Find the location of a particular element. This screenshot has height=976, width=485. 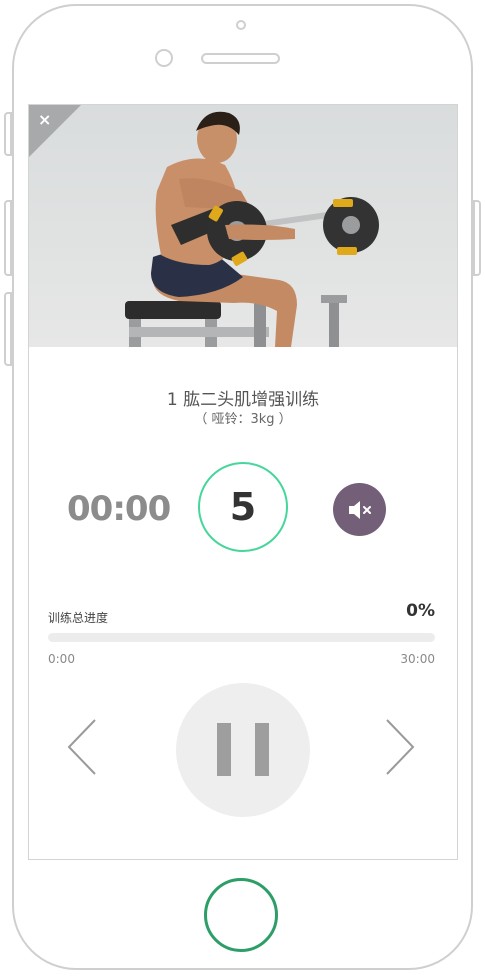

rep-counter: 5 is located at coordinates (243, 507).